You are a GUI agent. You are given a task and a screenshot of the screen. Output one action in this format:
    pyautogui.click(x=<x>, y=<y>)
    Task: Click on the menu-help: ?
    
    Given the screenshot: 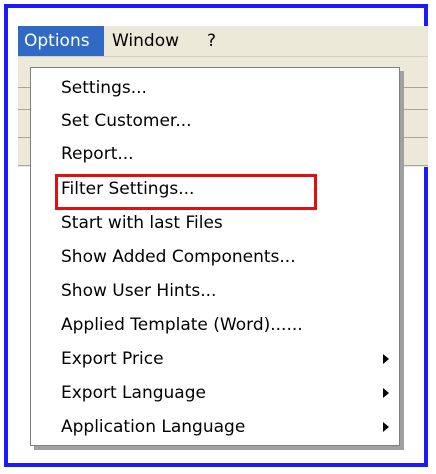 What is the action you would take?
    pyautogui.click(x=211, y=41)
    